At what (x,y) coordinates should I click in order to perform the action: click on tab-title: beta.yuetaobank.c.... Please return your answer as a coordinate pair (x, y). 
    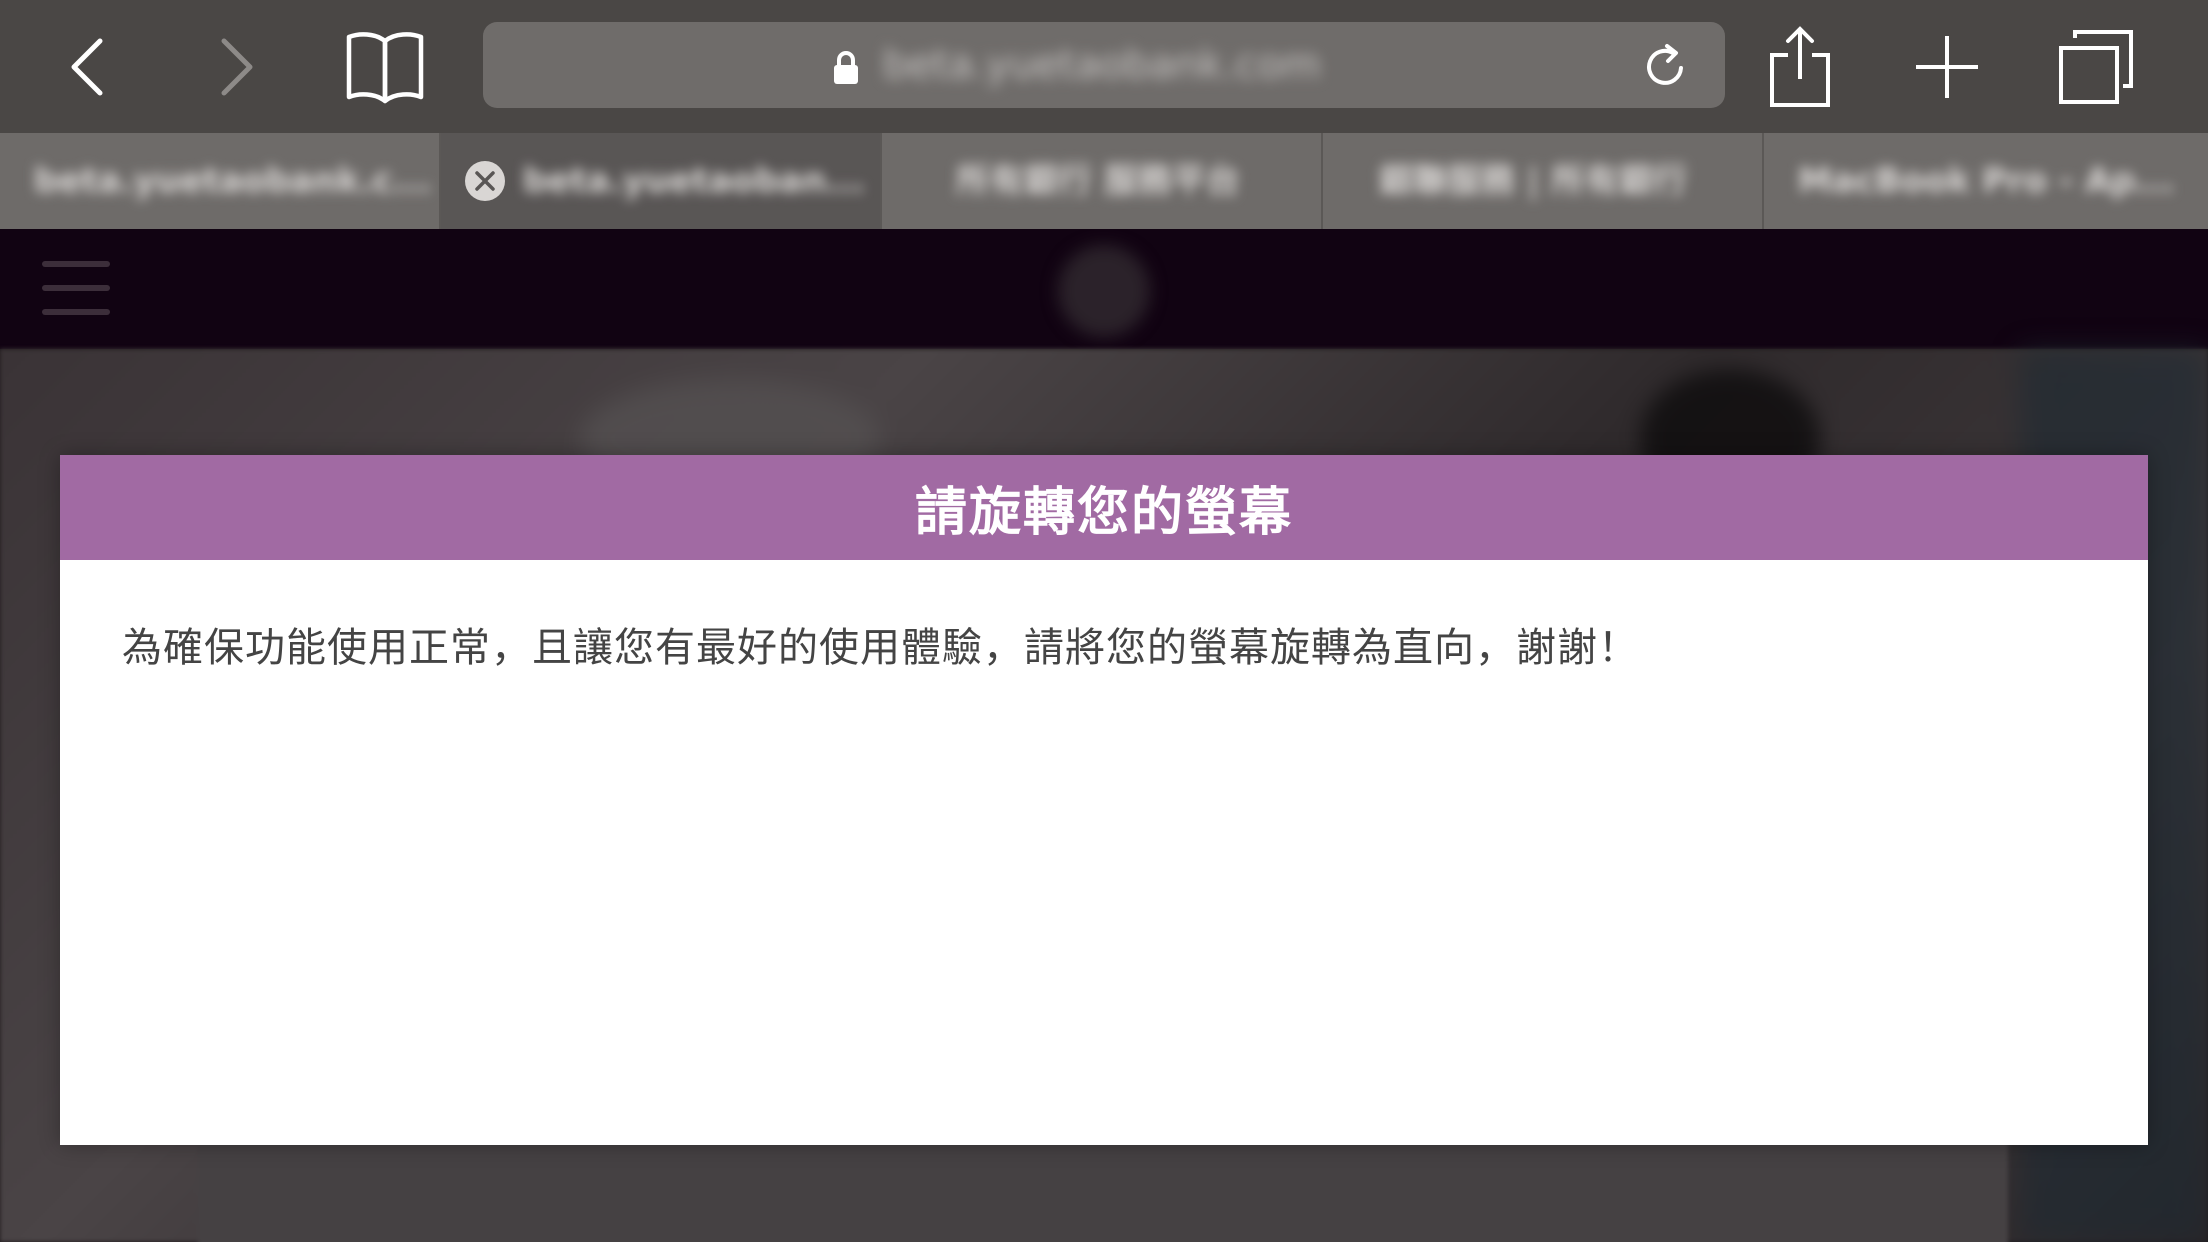
    Looking at the image, I should click on (233, 181).